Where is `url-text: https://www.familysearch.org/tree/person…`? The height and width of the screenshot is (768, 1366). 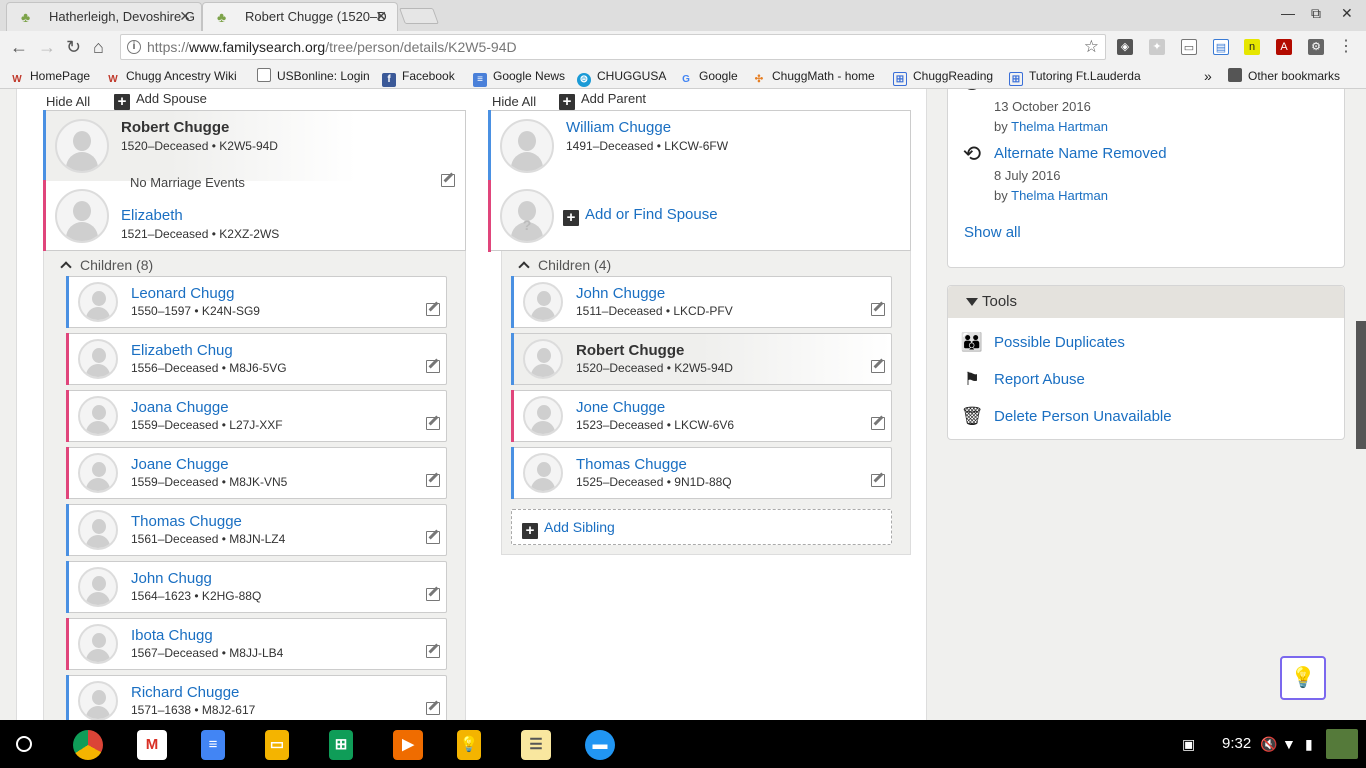 url-text: https://www.familysearch.org/tree/person… is located at coordinates (332, 47).